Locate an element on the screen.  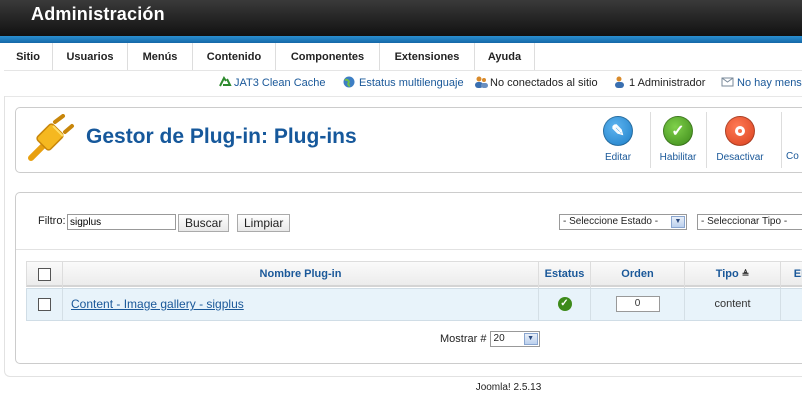
row-order-cell: 0 is located at coordinates (638, 304).